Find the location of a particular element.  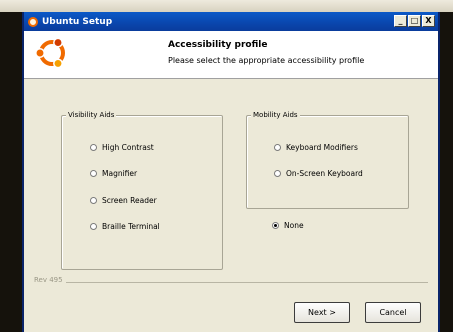

radio-label: On-Screen Keyboard is located at coordinates (324, 173).